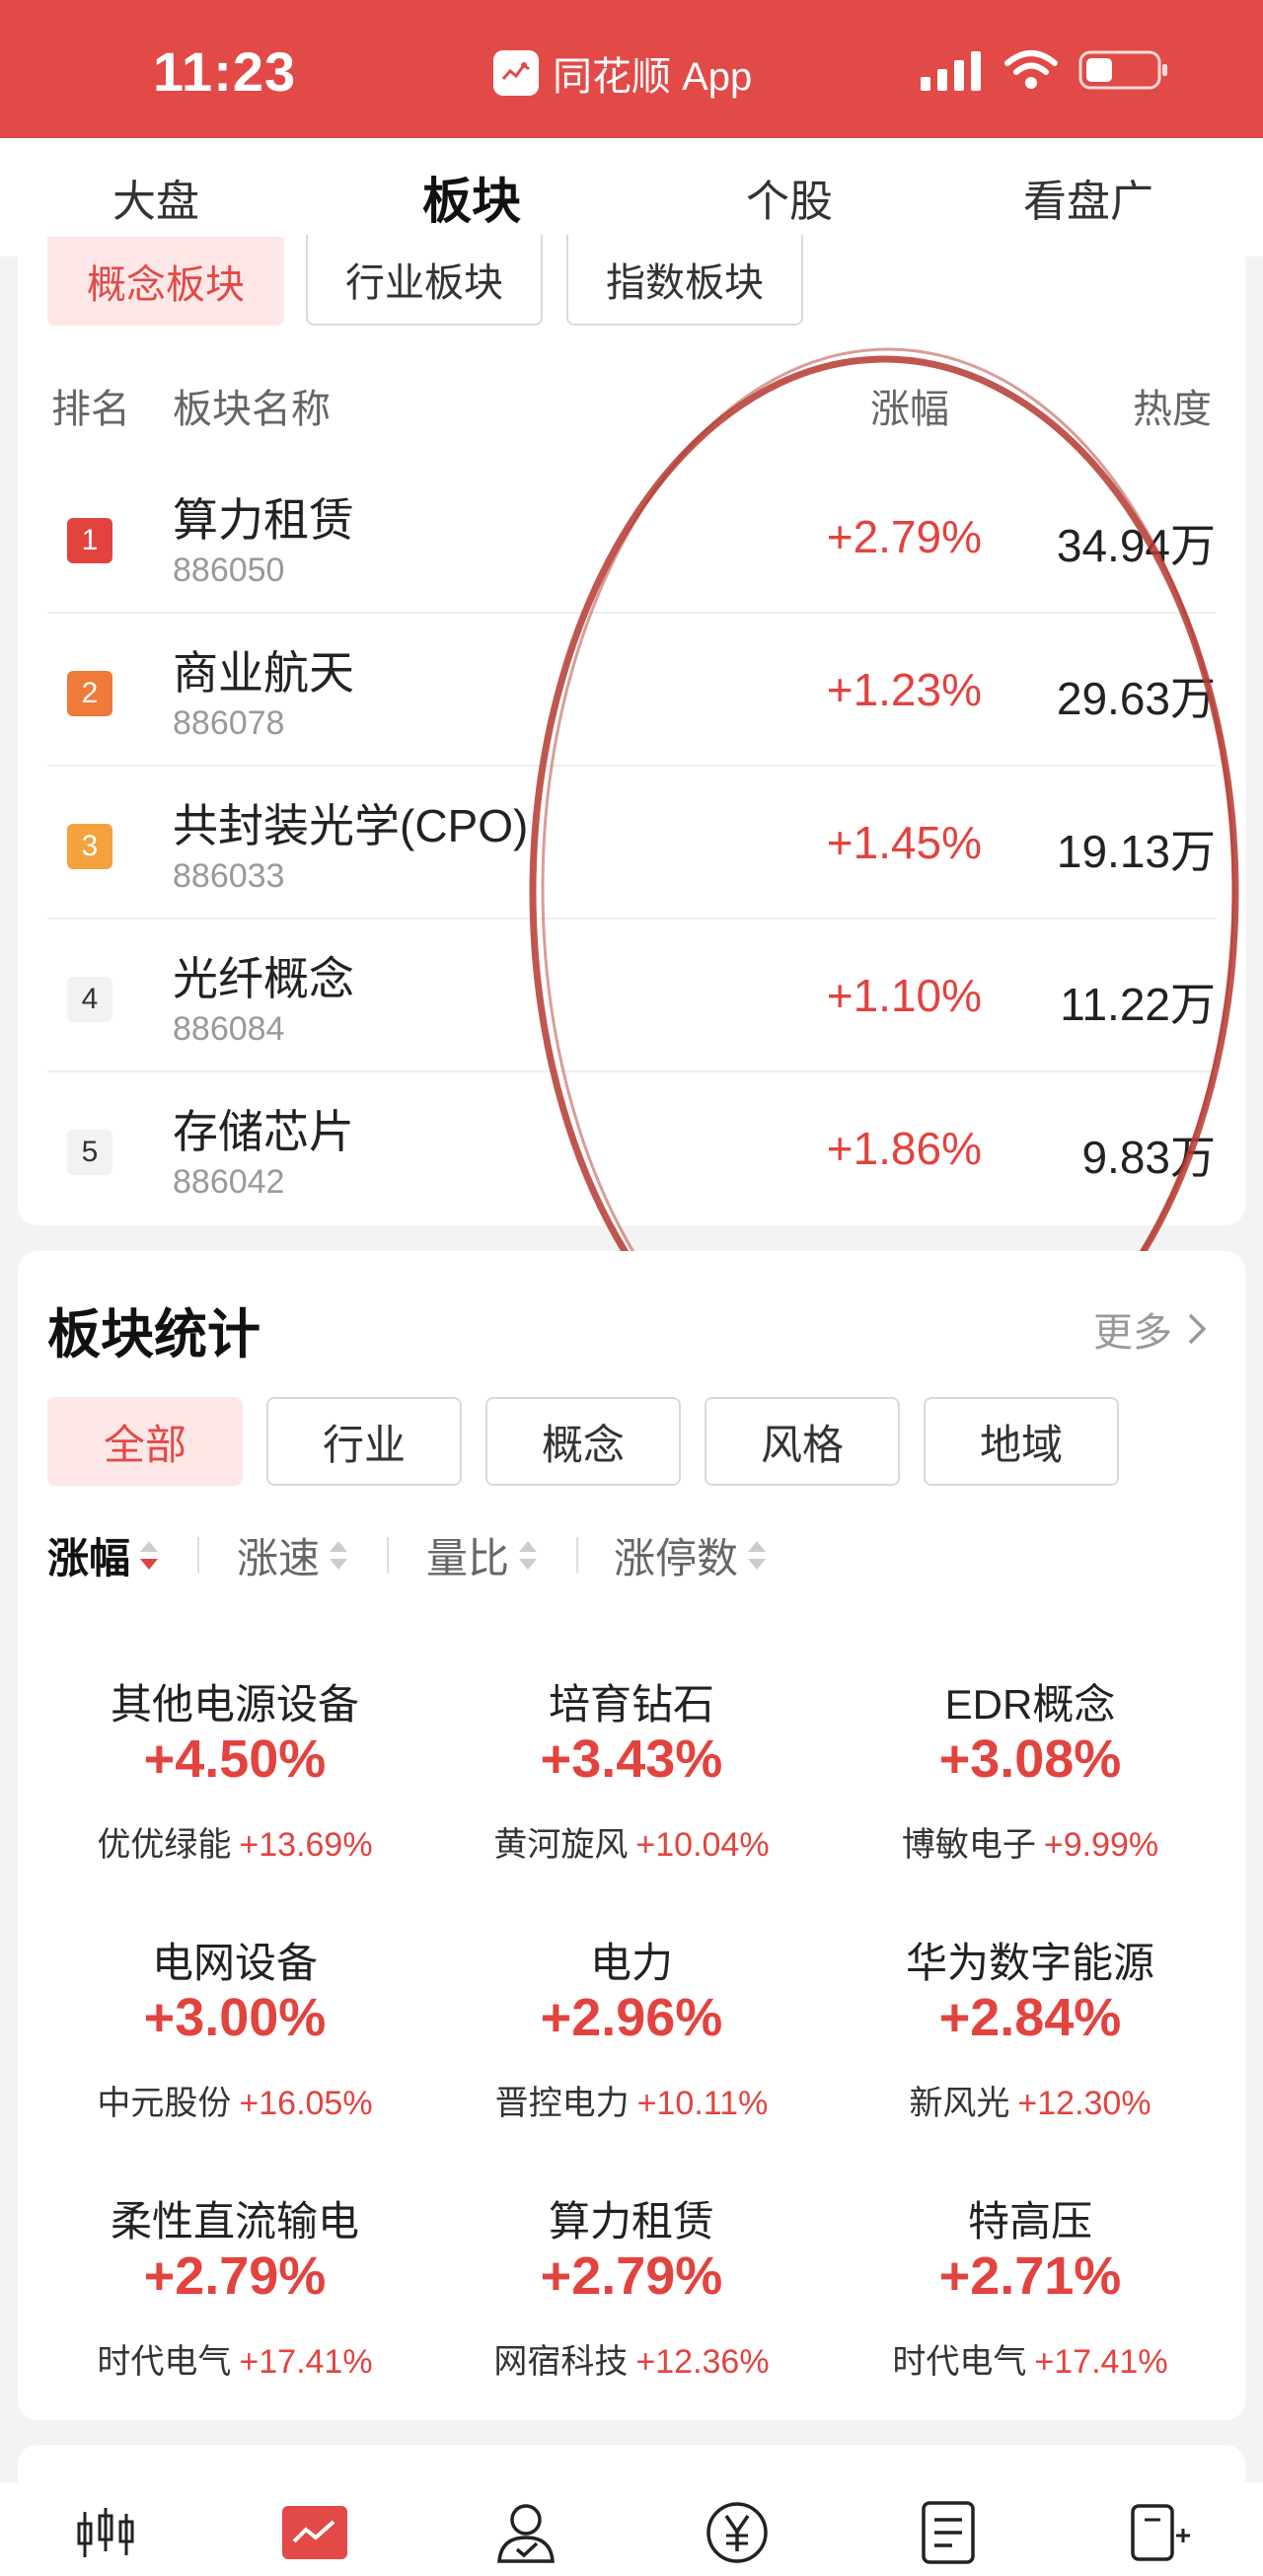 This screenshot has height=2576, width=1263. Describe the element at coordinates (631, 690) in the screenshot. I see `table-row: 2 商业航天 886078 +1.23% 29.63万` at that location.